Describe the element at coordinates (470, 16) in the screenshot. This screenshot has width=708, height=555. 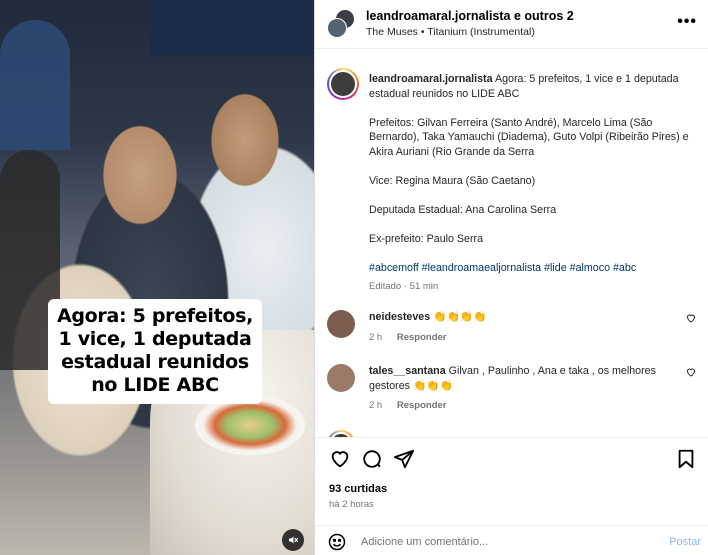
I see `header-username: leandroamaral.jornalista e outros 2` at that location.